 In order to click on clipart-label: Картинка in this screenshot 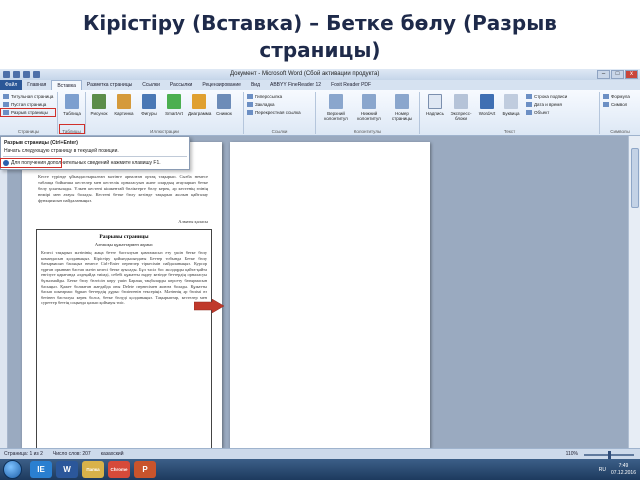, I will do `click(124, 113)`.